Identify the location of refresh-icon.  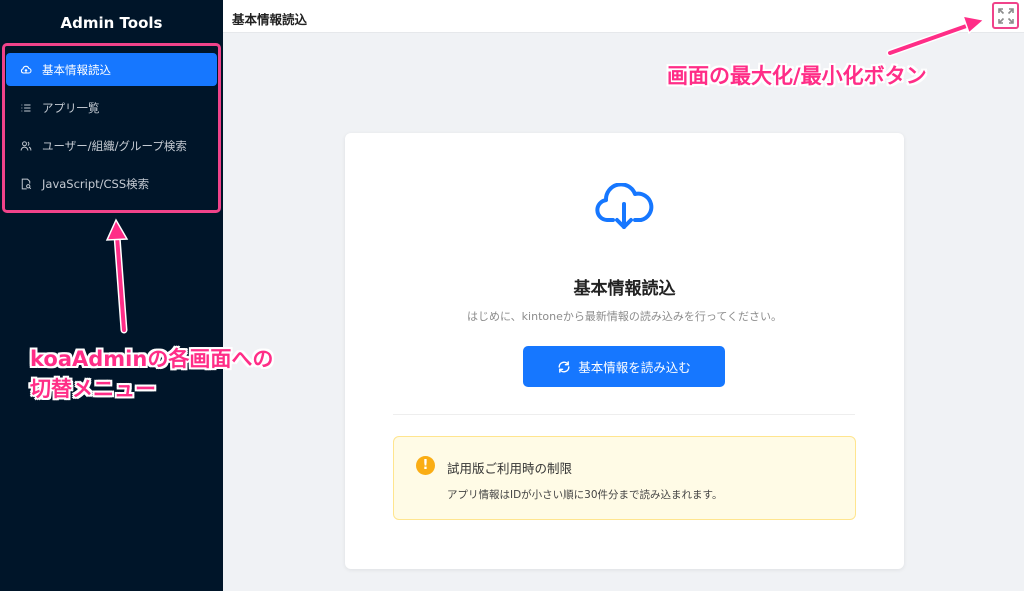
(564, 367).